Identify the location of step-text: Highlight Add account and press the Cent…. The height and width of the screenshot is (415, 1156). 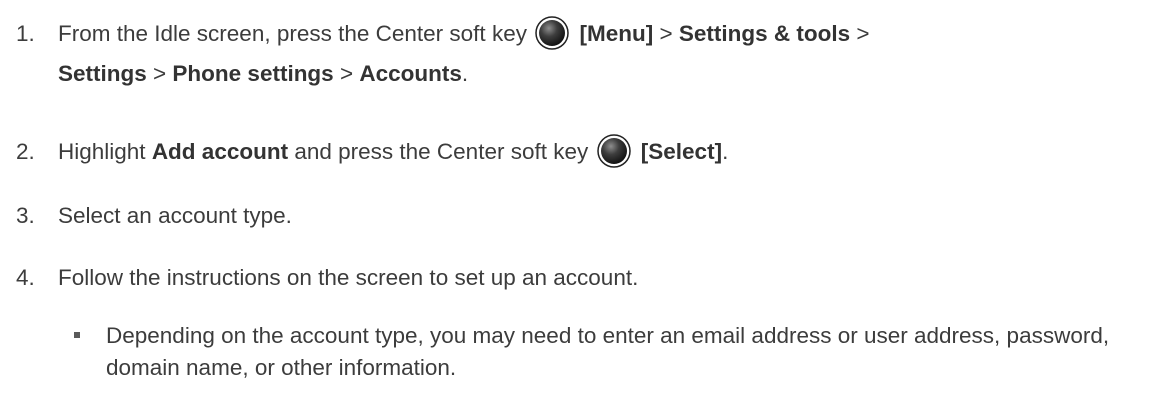
(393, 152).